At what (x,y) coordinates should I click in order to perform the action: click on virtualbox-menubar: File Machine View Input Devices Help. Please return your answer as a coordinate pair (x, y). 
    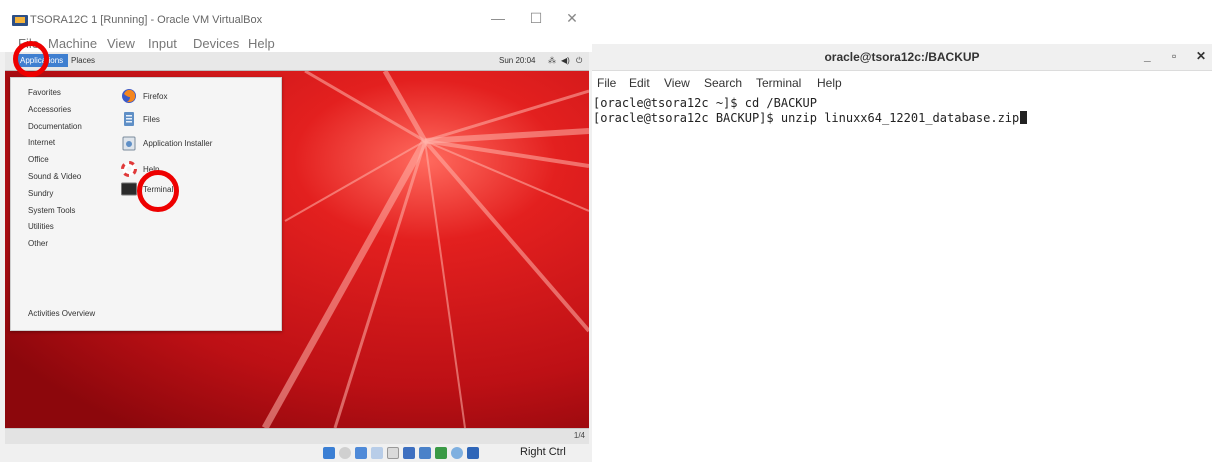
    Looking at the image, I should click on (296, 43).